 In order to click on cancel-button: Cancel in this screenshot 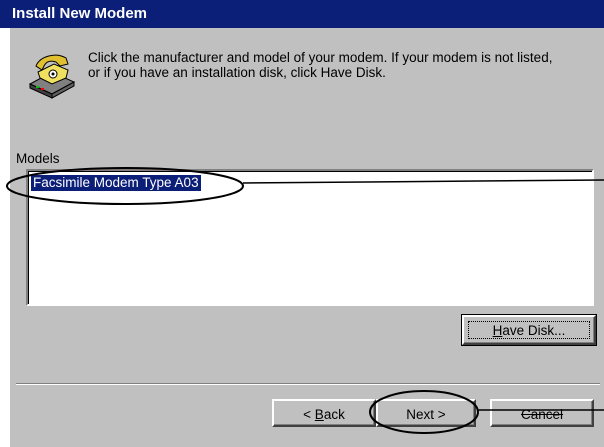, I will do `click(542, 413)`.